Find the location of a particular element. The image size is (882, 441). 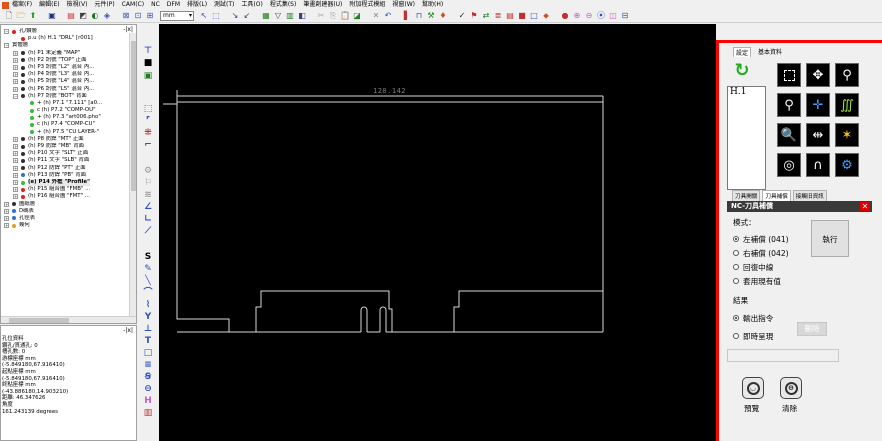

menu-view: 檢視(V) is located at coordinates (77, 5).